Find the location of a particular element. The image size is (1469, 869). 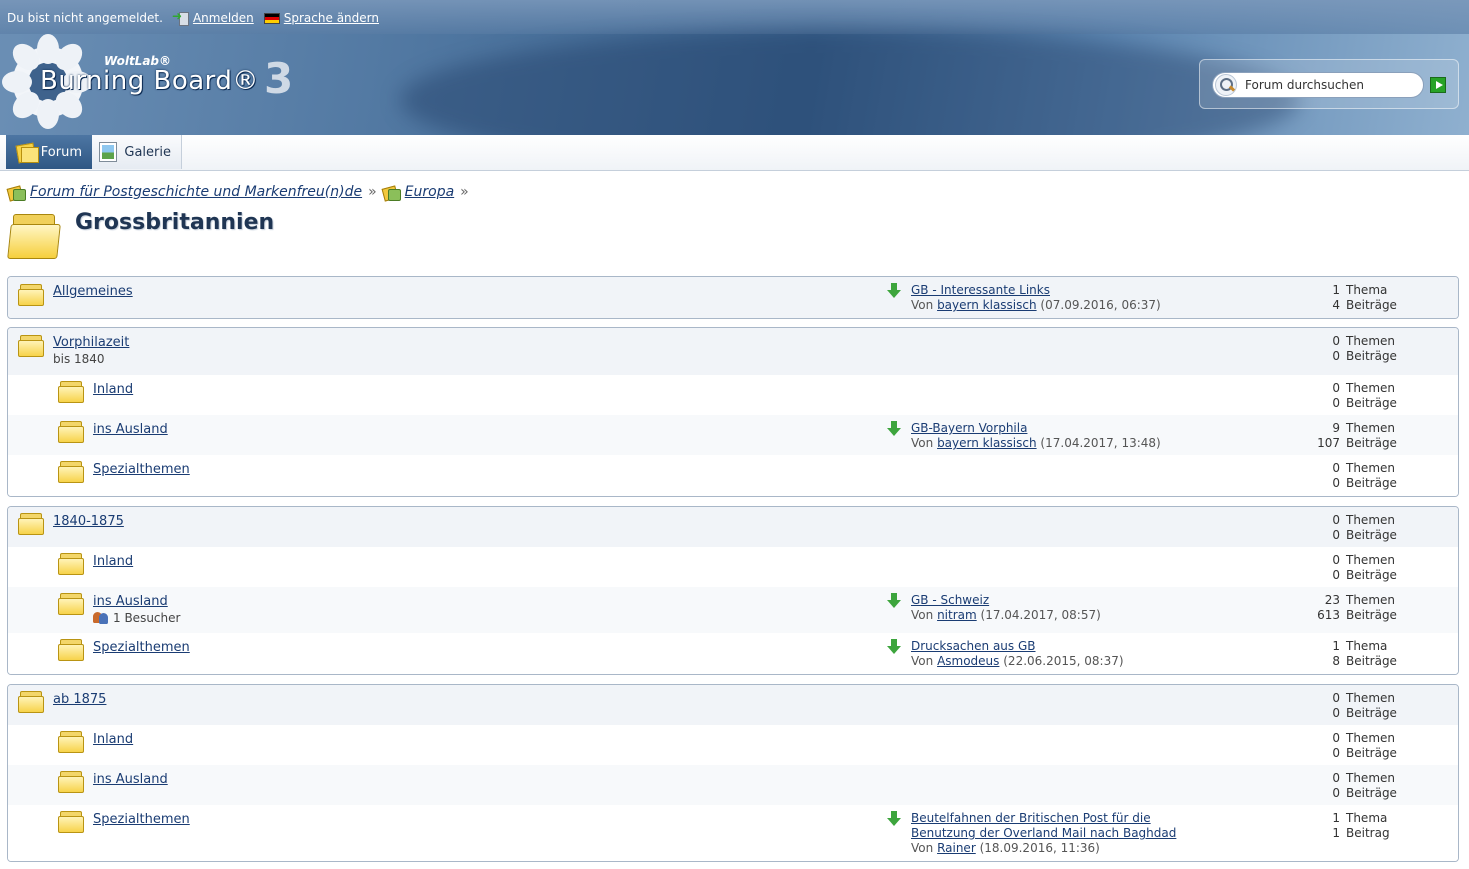

page-title: Grossbritannien is located at coordinates (175, 222).